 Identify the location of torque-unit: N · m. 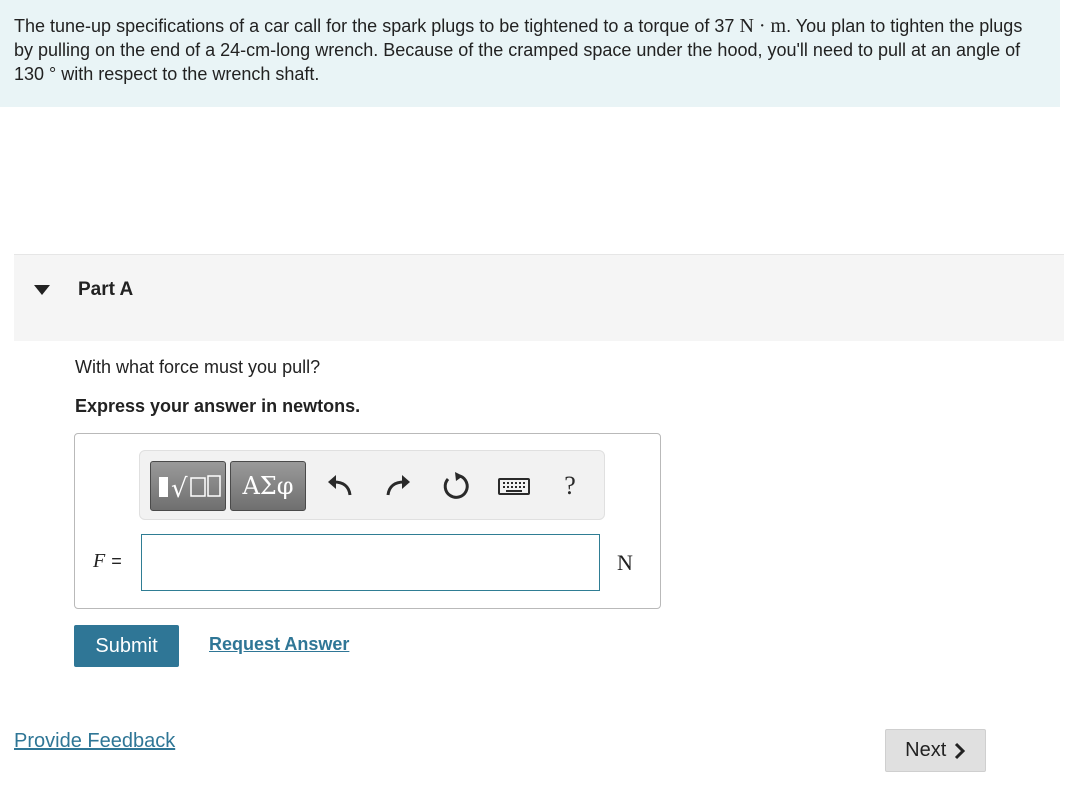
(763, 26).